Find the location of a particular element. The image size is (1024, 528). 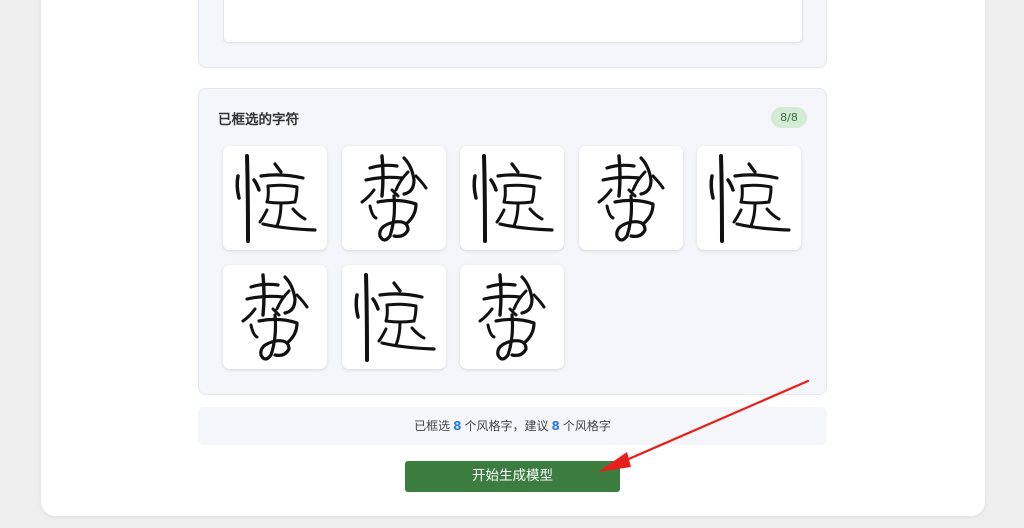

upload-section is located at coordinates (512, 34).